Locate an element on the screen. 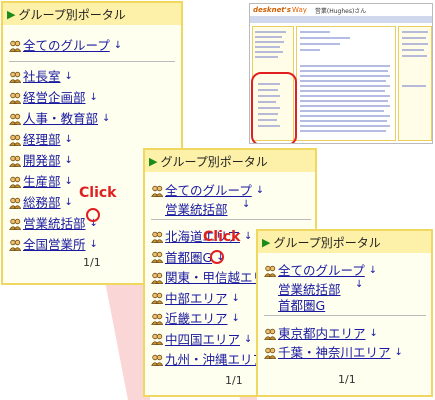 The height and width of the screenshot is (400, 435). group-list-item: 営業統括部 ↓ is located at coordinates (53, 224).